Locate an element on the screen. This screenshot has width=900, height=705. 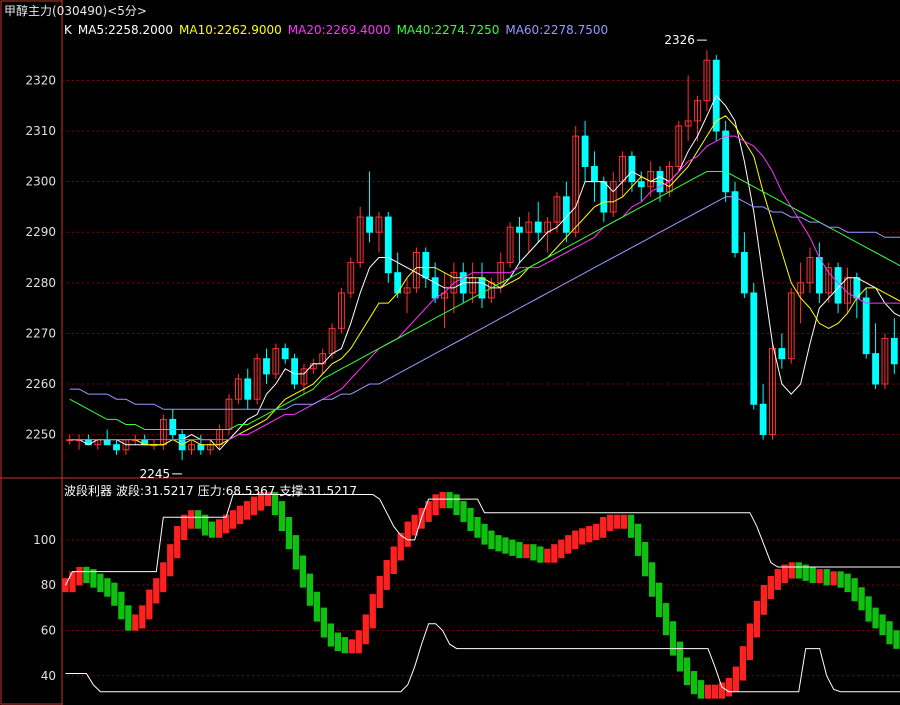
tick-label: 2270 is located at coordinates (40, 333).